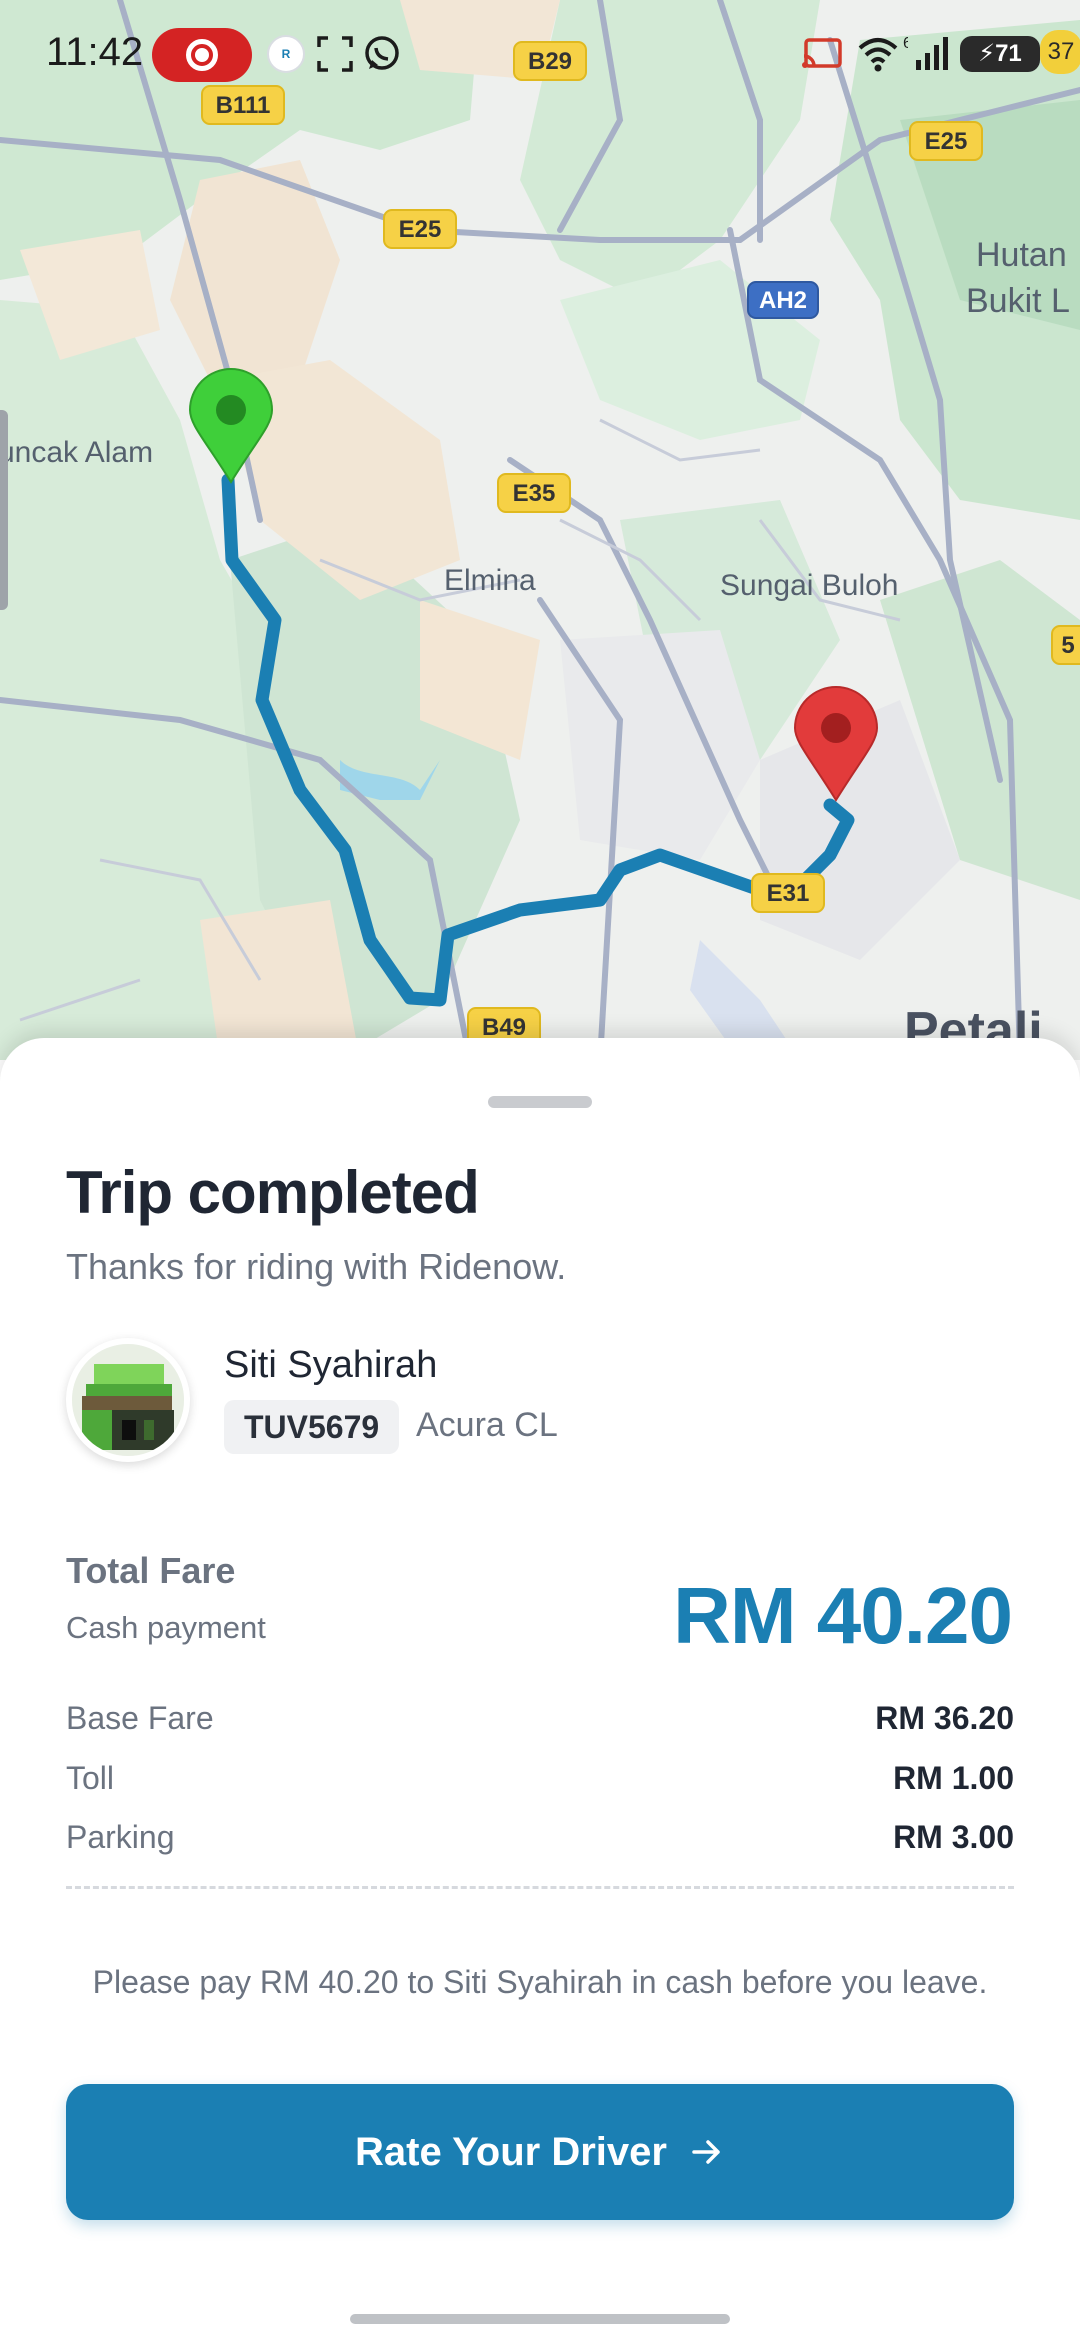 This screenshot has height=2340, width=1080. I want to click on home-indicator, so click(540, 2319).